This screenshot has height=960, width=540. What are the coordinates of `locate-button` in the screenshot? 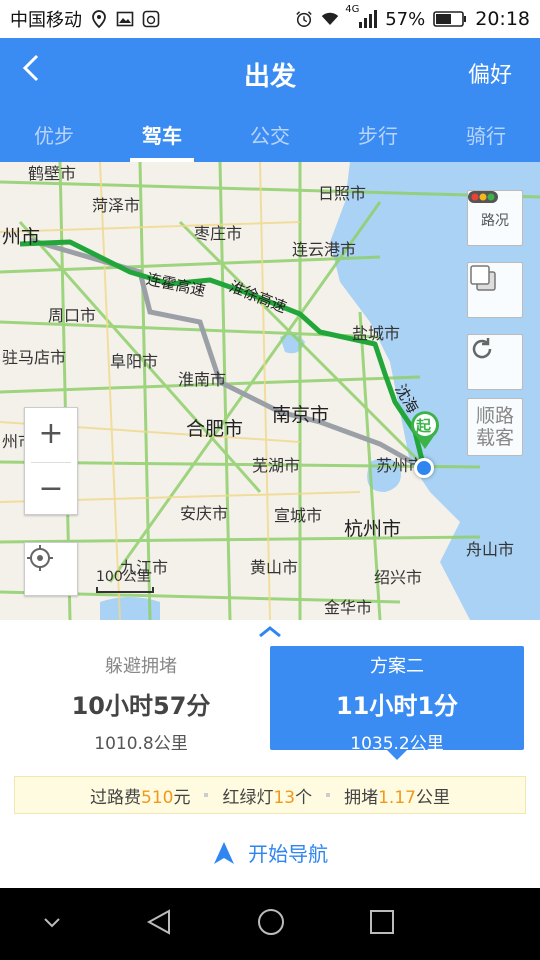 It's located at (51, 569).